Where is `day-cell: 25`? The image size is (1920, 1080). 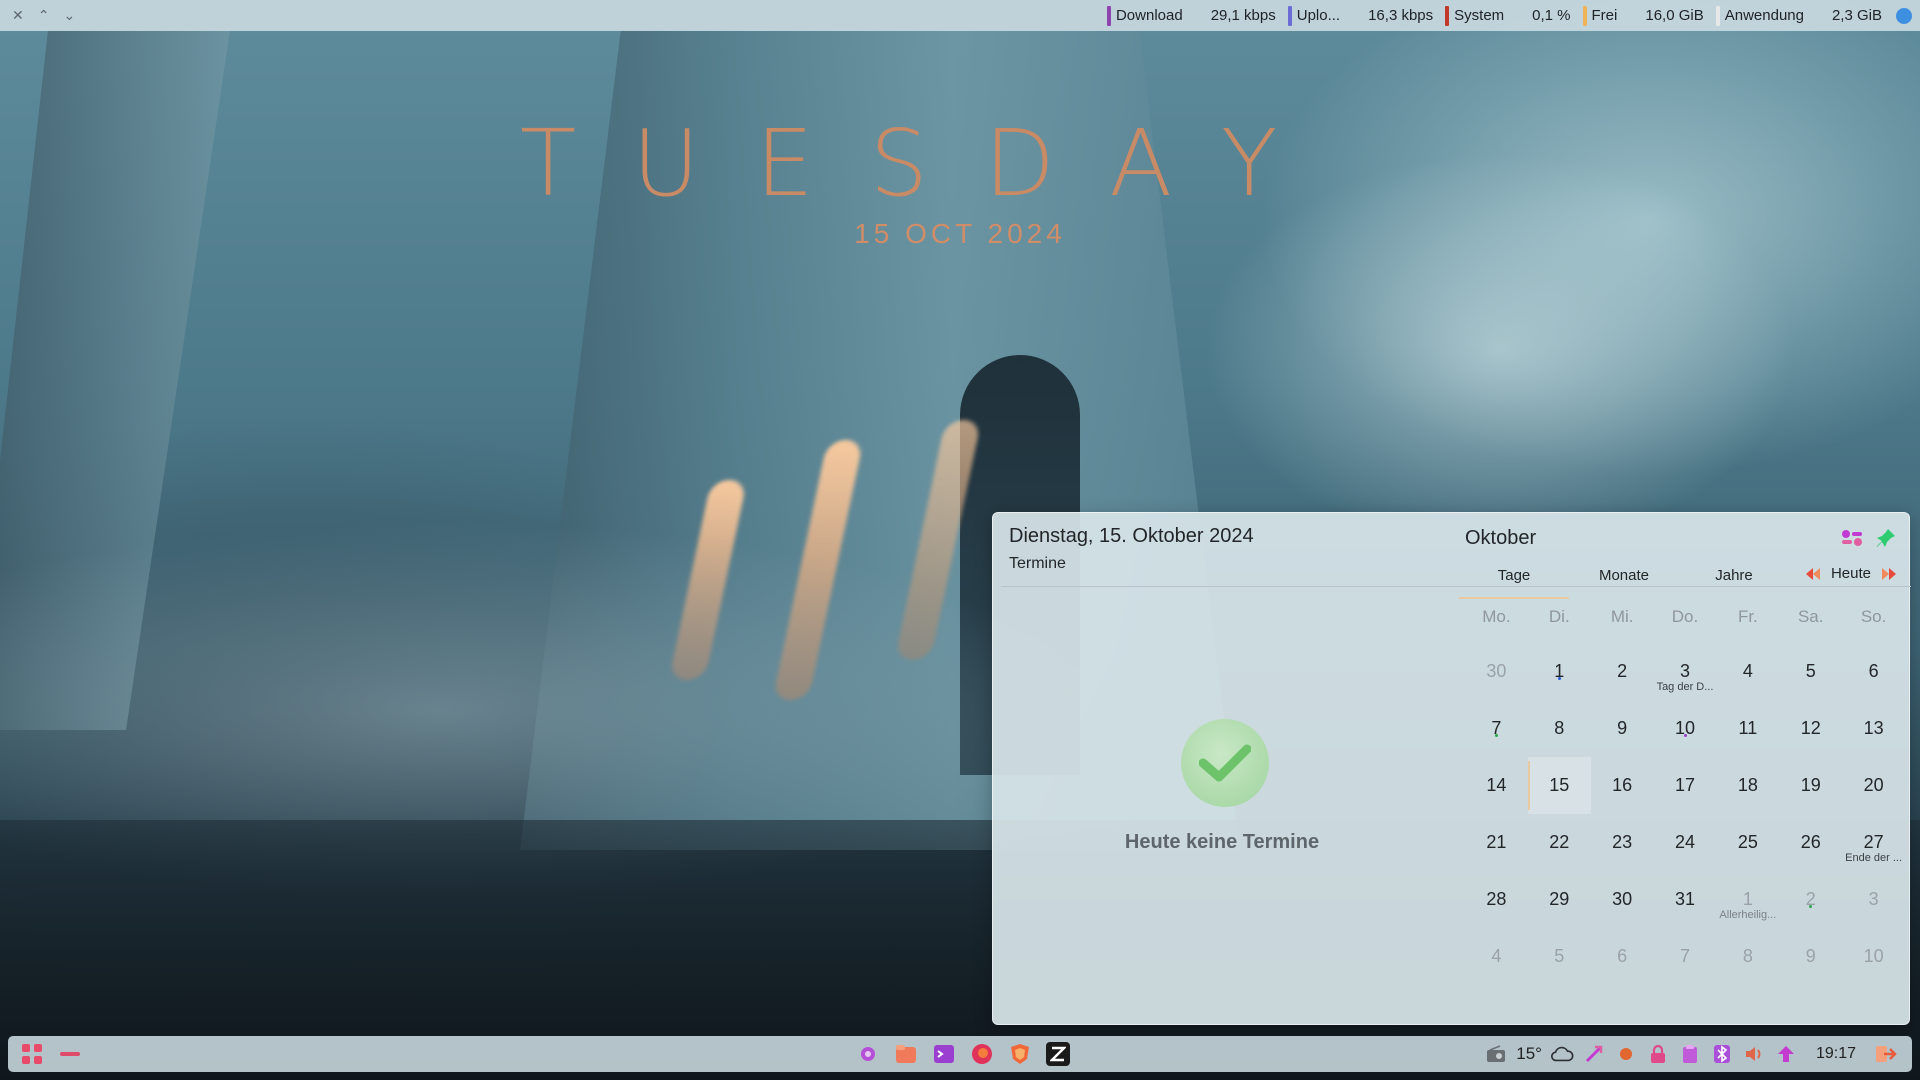
day-cell: 25 is located at coordinates (1747, 842).